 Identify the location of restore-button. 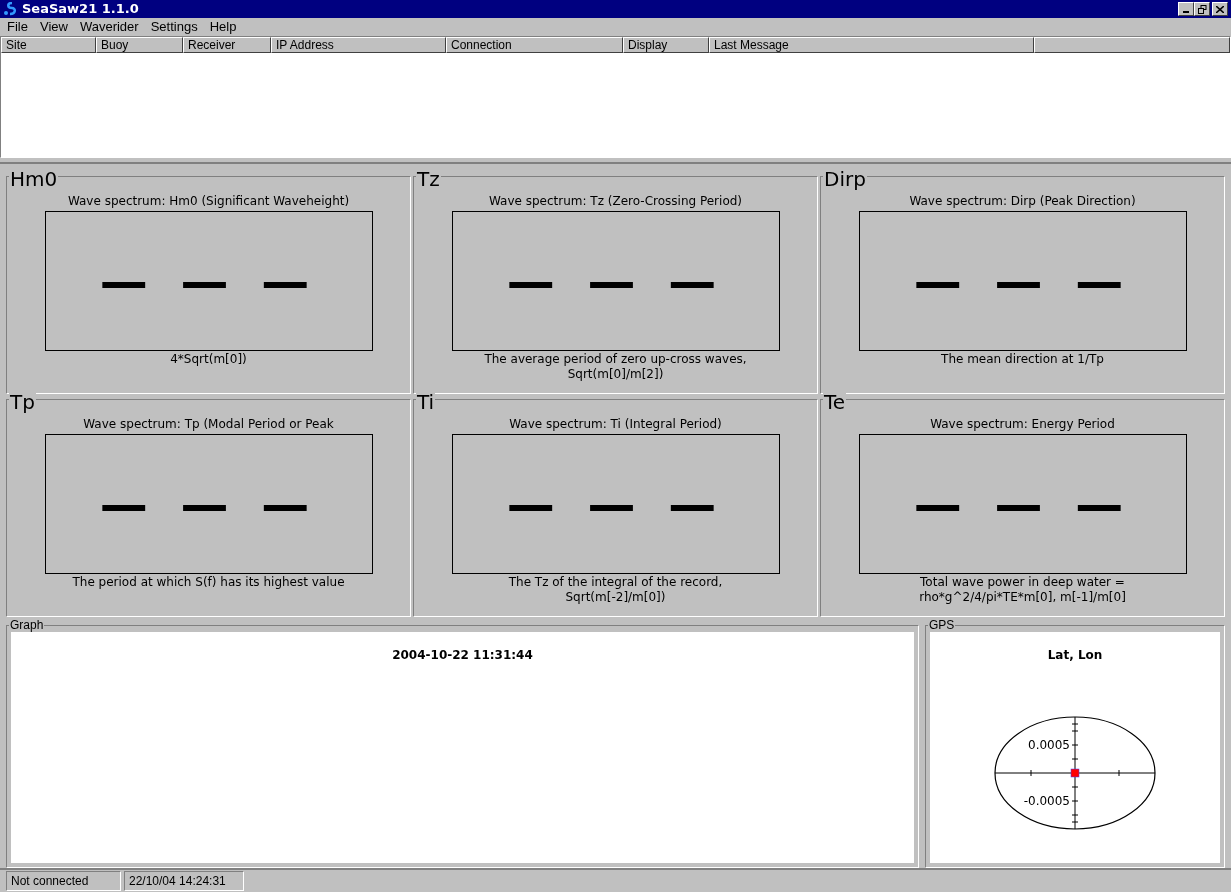
(1202, 9).